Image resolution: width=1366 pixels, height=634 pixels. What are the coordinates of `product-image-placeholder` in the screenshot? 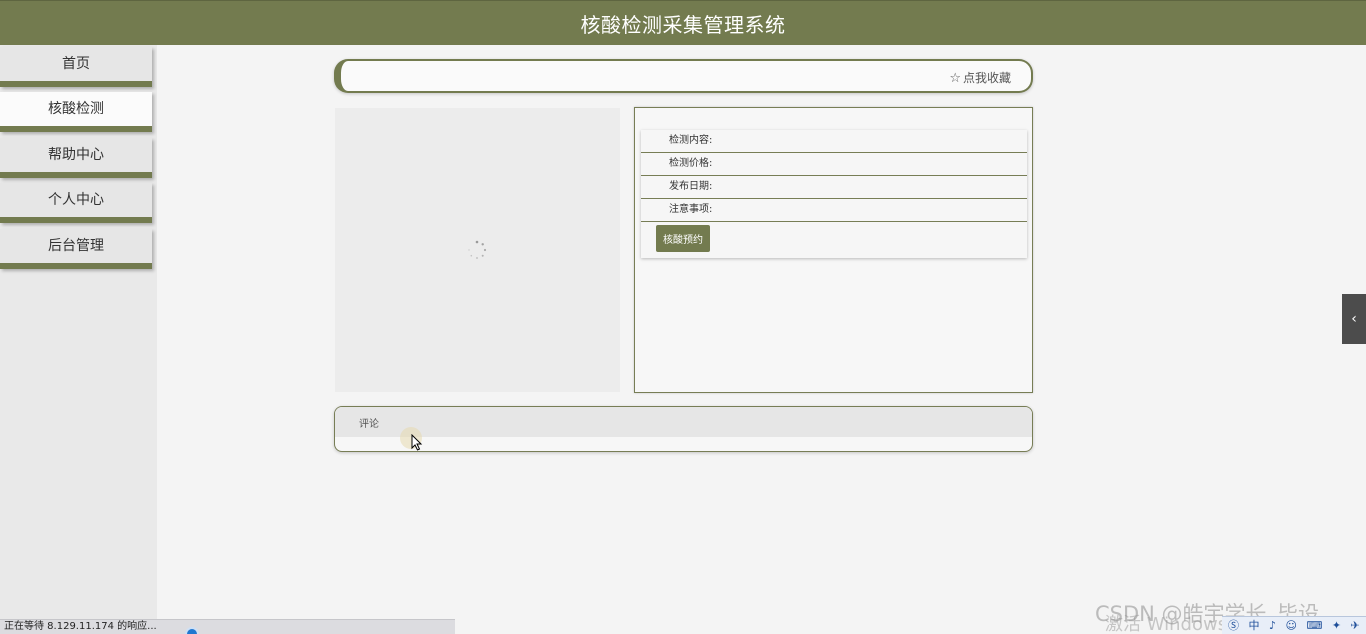 It's located at (477, 250).